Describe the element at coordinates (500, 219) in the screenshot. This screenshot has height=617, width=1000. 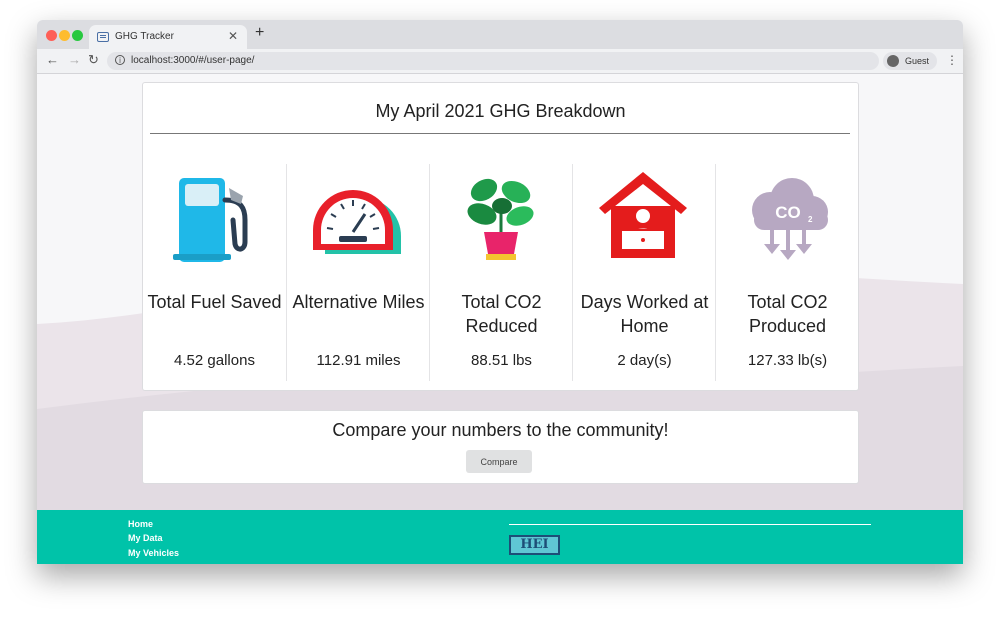
I see `plant-icon` at that location.